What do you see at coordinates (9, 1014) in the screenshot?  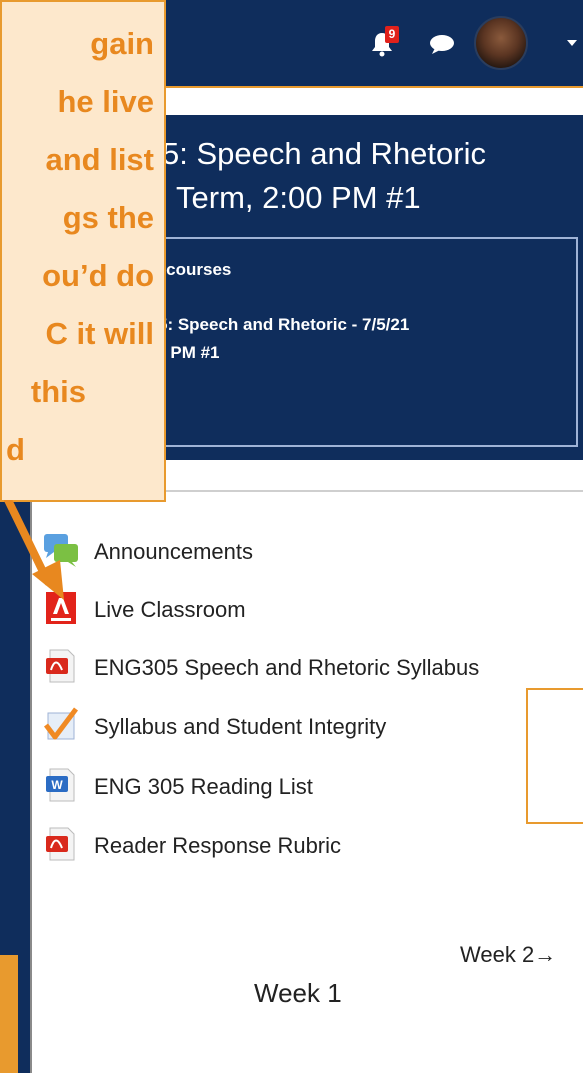 I see `left-sidebar-accent` at bounding box center [9, 1014].